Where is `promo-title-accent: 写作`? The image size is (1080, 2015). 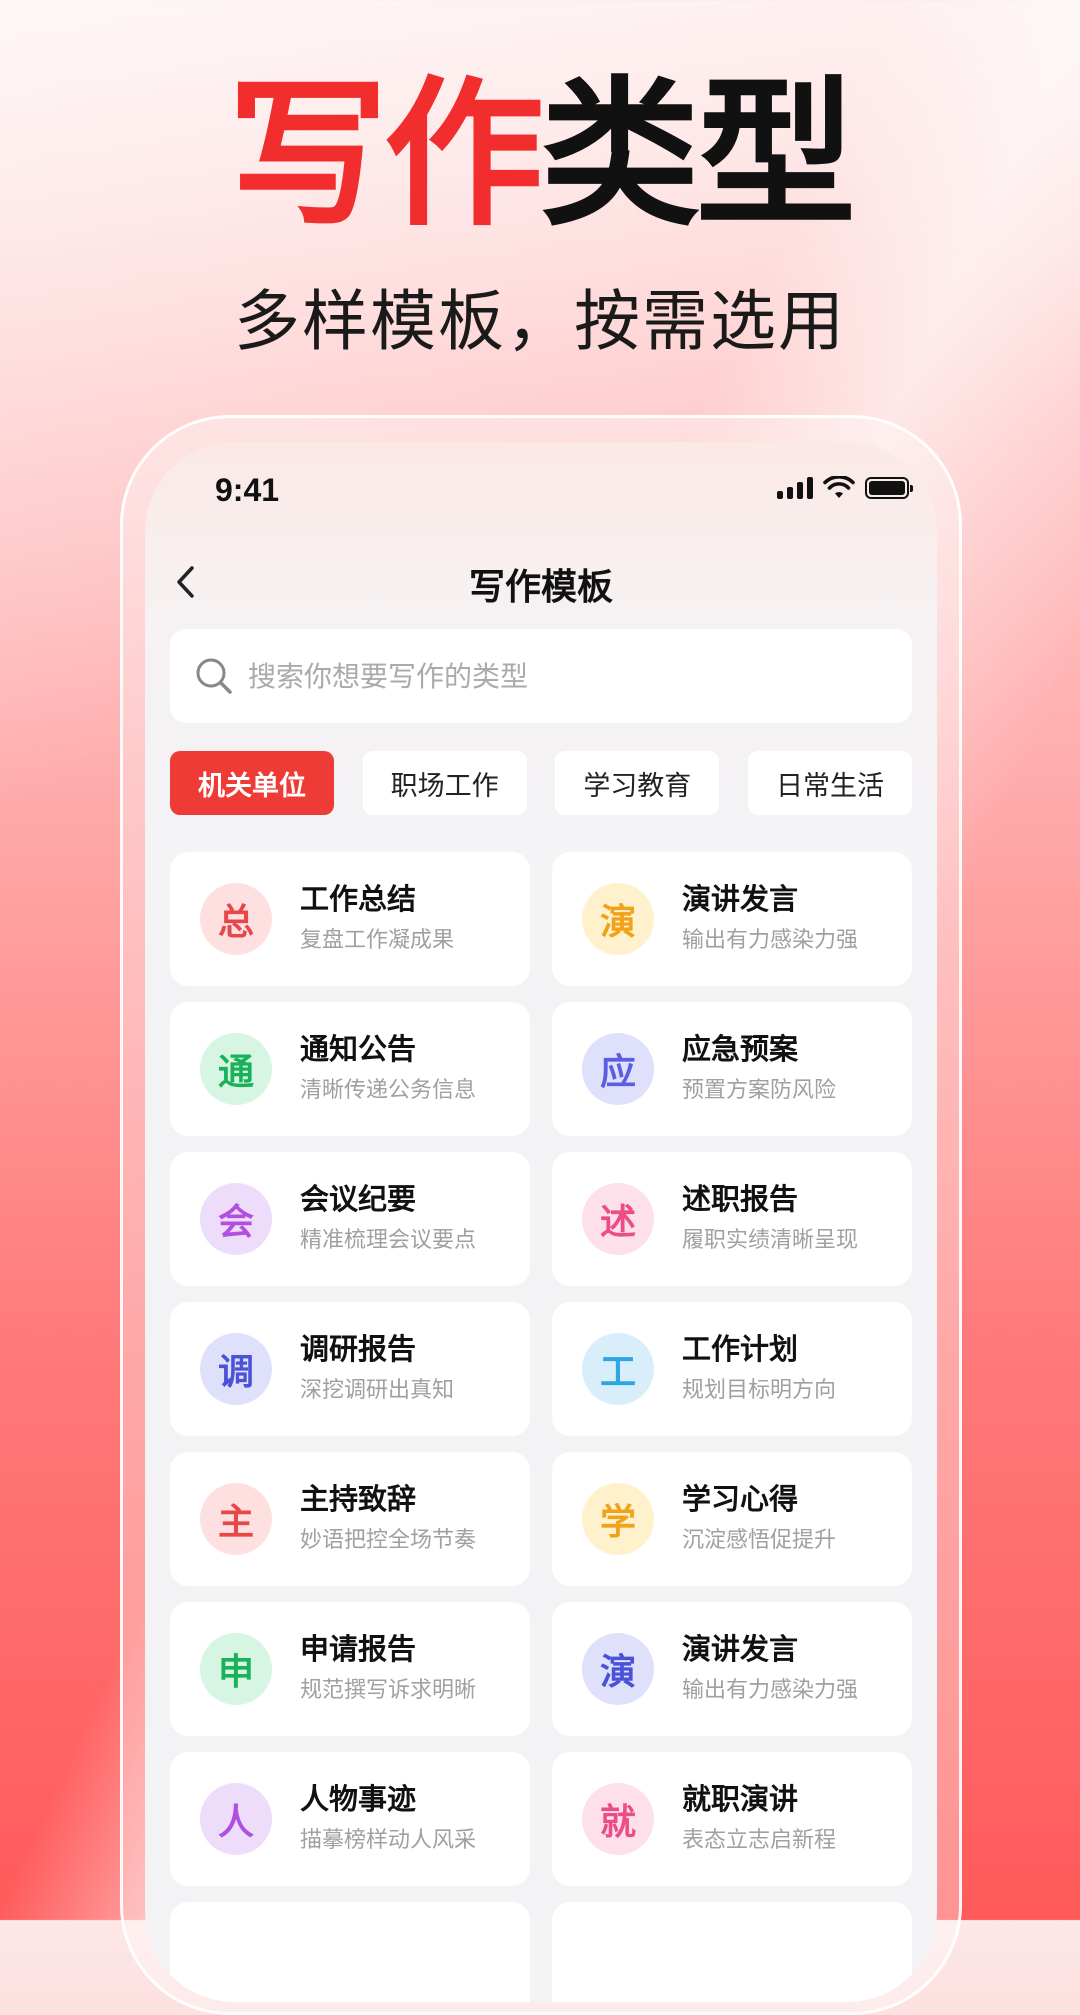
promo-title-accent: 写作 is located at coordinates (385, 154).